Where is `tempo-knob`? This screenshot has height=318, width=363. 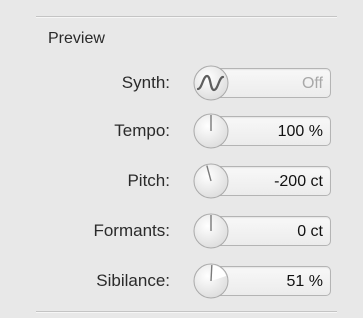 tempo-knob is located at coordinates (211, 131).